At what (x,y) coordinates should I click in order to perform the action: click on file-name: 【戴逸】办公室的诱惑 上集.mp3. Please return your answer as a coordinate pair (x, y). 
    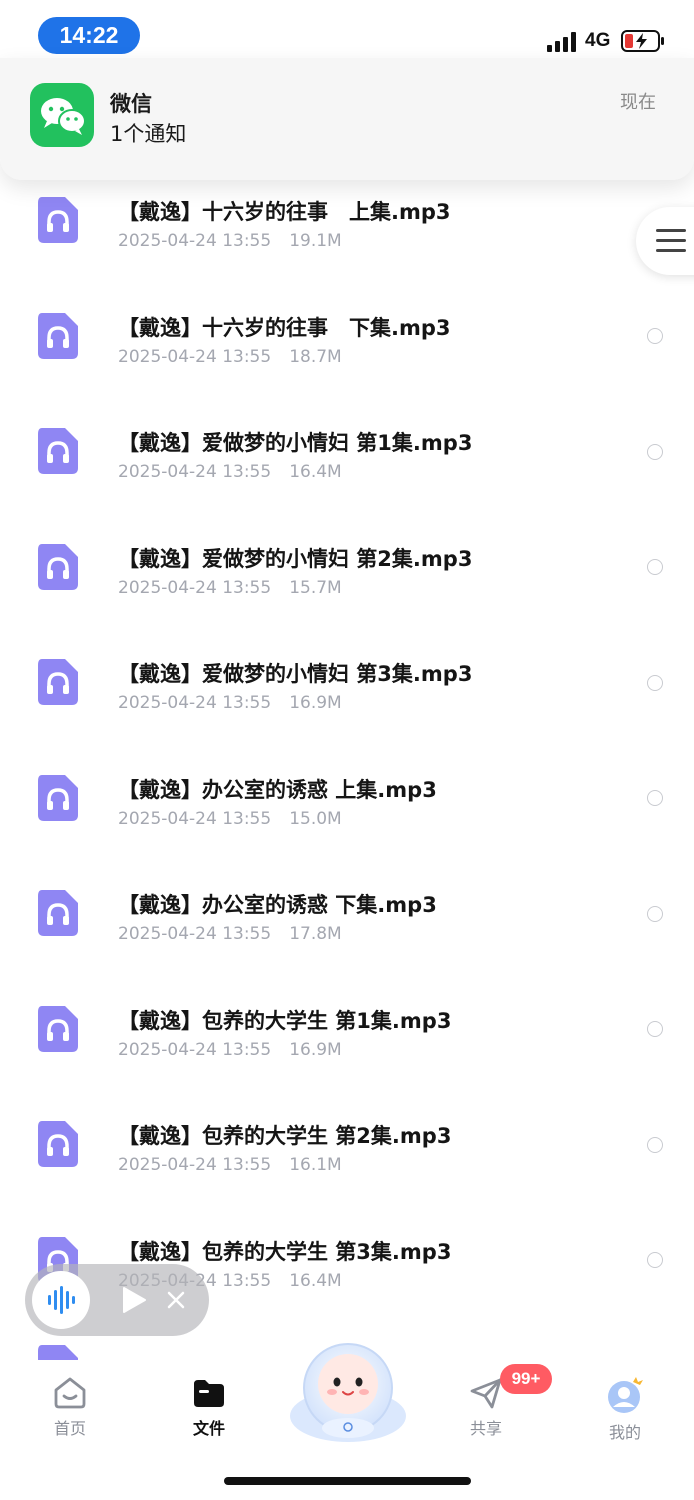
    Looking at the image, I should click on (277, 789).